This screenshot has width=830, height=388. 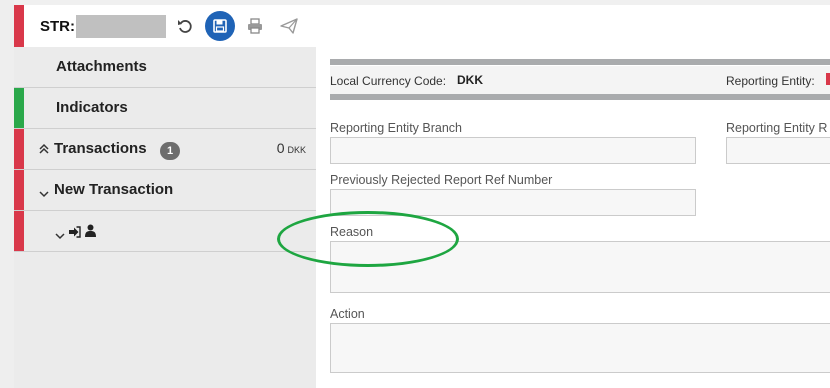 What do you see at coordinates (777, 128) in the screenshot?
I see `reporting-entity-right-label: Reporting Entity R` at bounding box center [777, 128].